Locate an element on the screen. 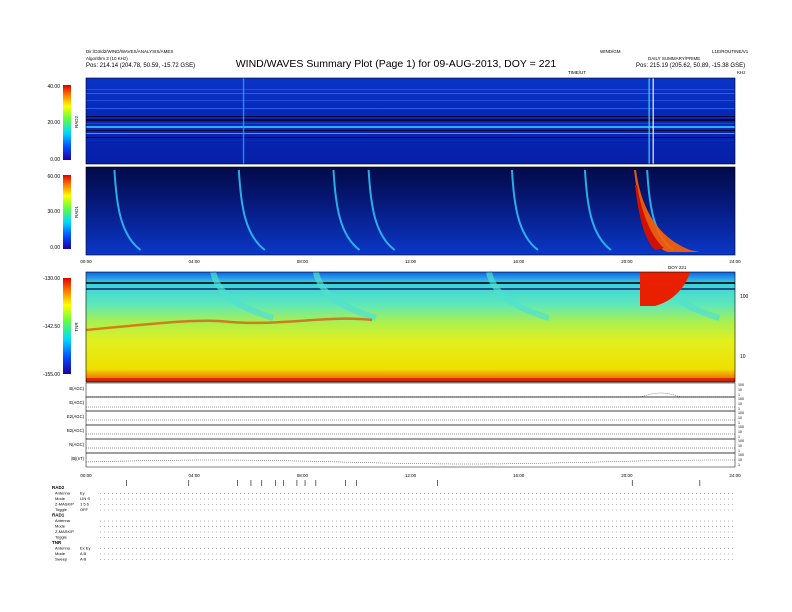  ytick-2-2: -155.00 is located at coordinates (51, 375).